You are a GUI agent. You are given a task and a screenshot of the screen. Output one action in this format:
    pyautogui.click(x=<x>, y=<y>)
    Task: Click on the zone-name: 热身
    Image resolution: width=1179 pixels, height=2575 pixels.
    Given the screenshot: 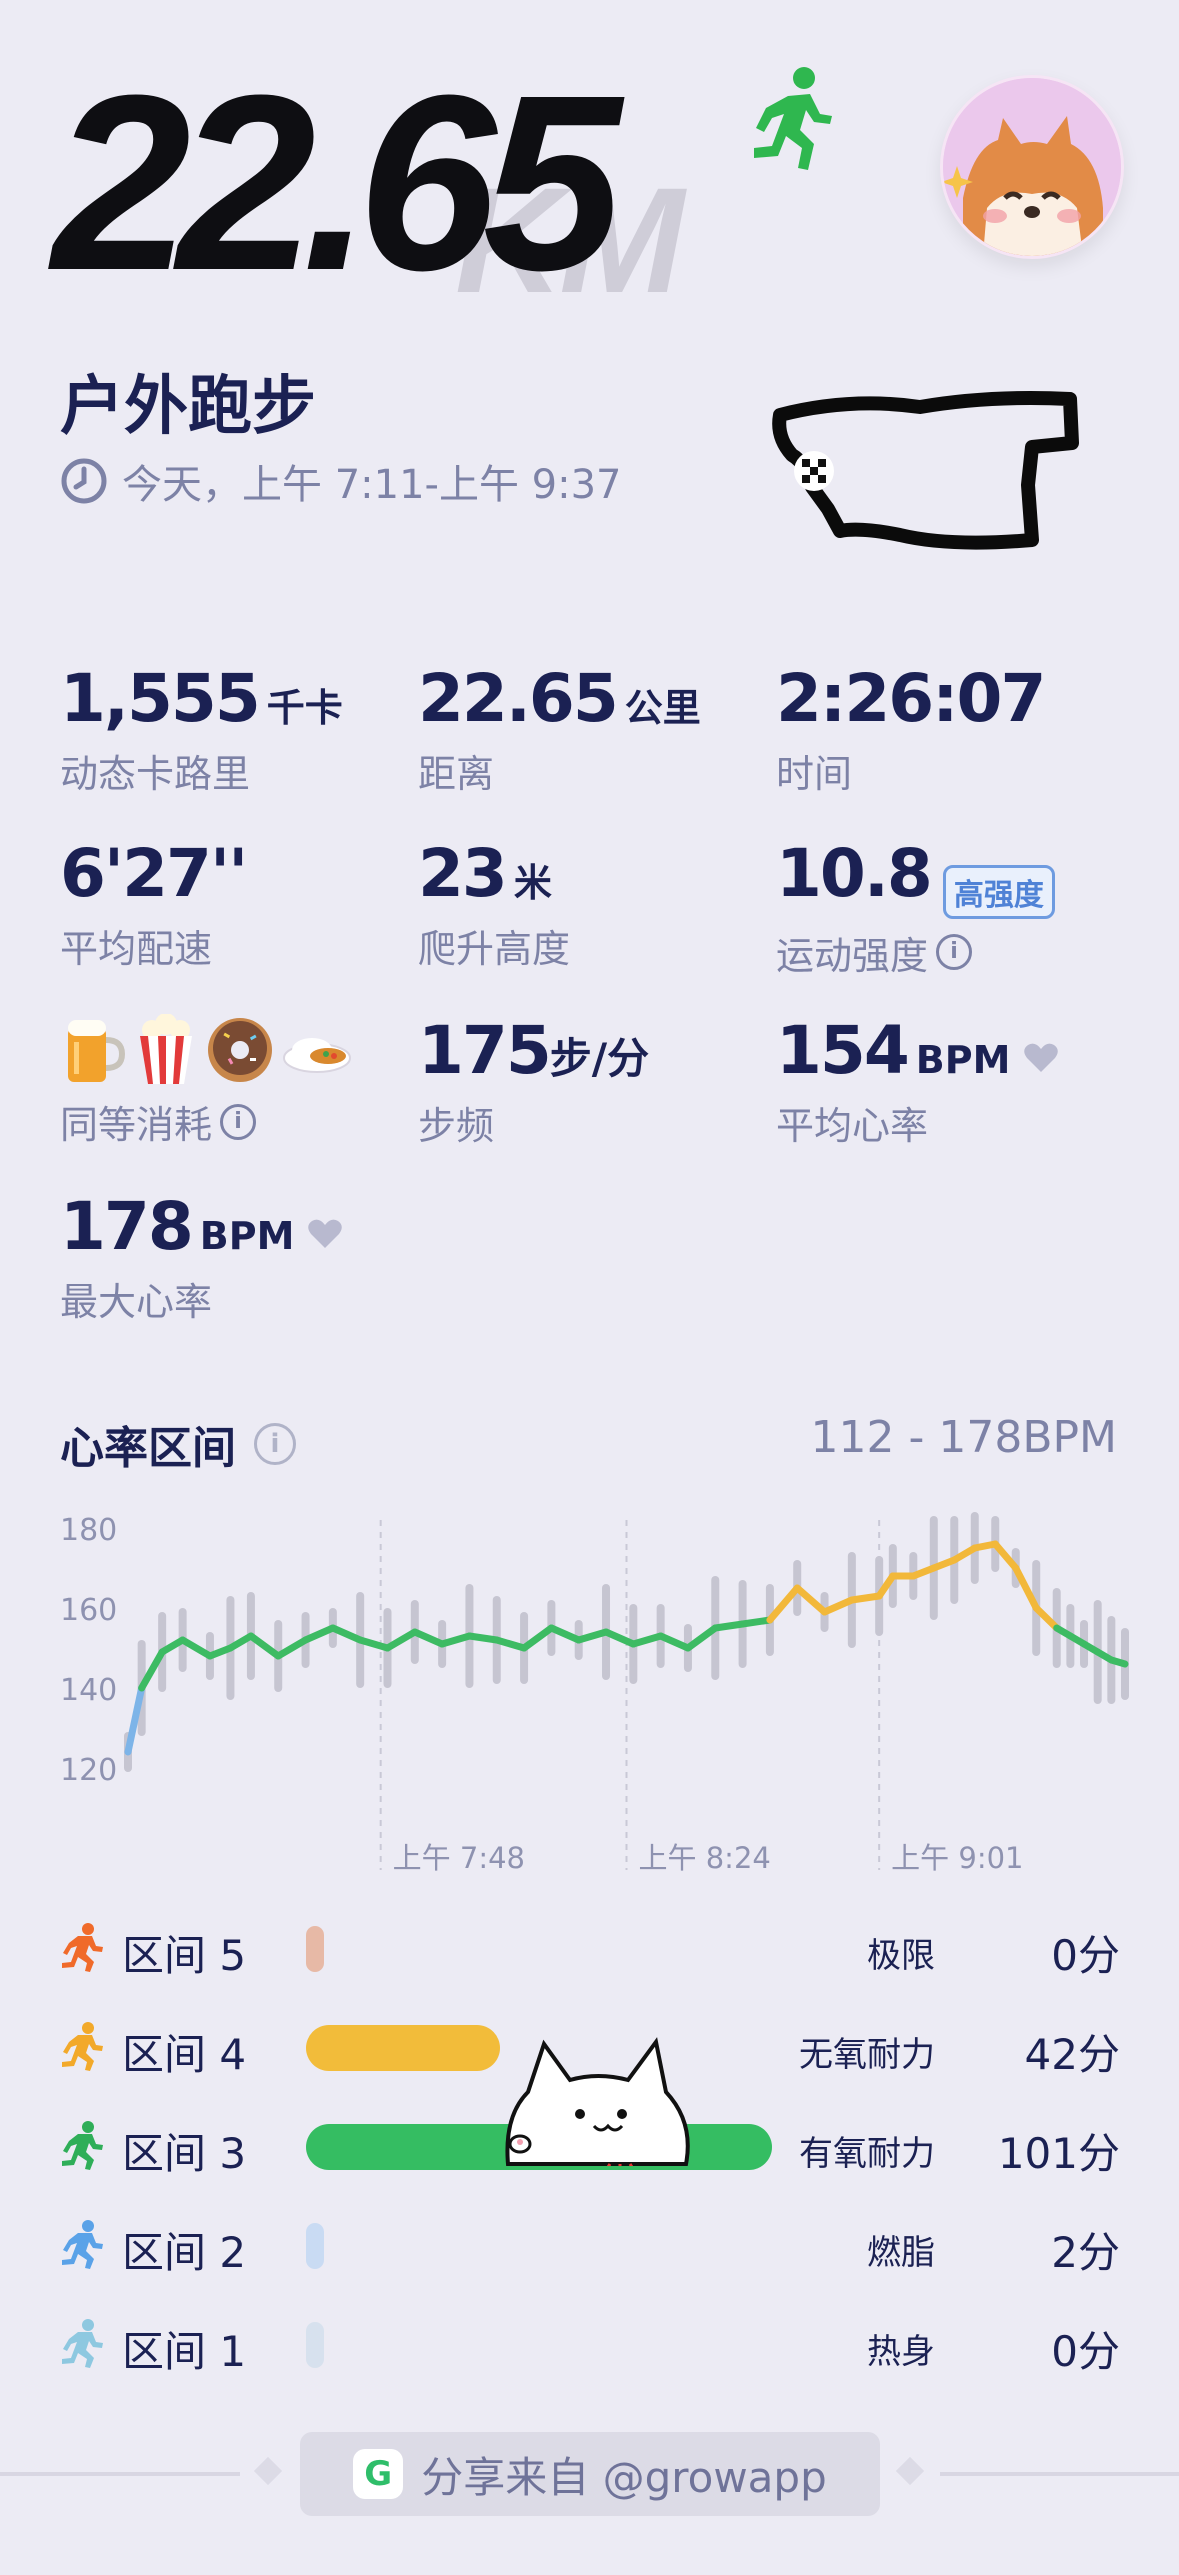 What is the action you would take?
    pyautogui.click(x=901, y=2352)
    